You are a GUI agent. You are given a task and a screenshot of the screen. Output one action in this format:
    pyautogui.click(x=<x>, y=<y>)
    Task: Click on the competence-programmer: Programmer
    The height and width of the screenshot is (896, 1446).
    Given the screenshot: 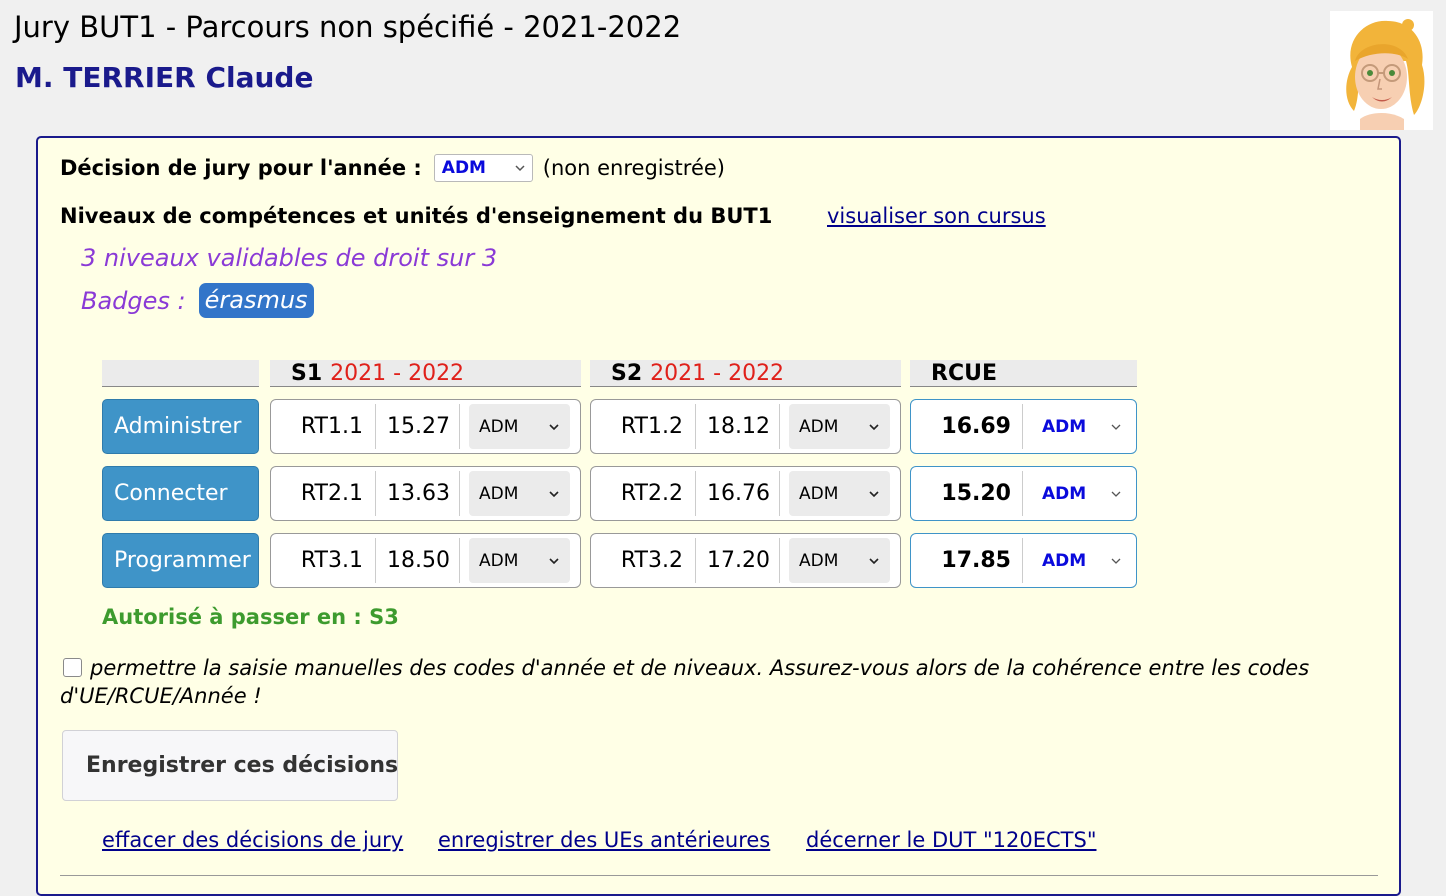 What is the action you would take?
    pyautogui.click(x=180, y=560)
    